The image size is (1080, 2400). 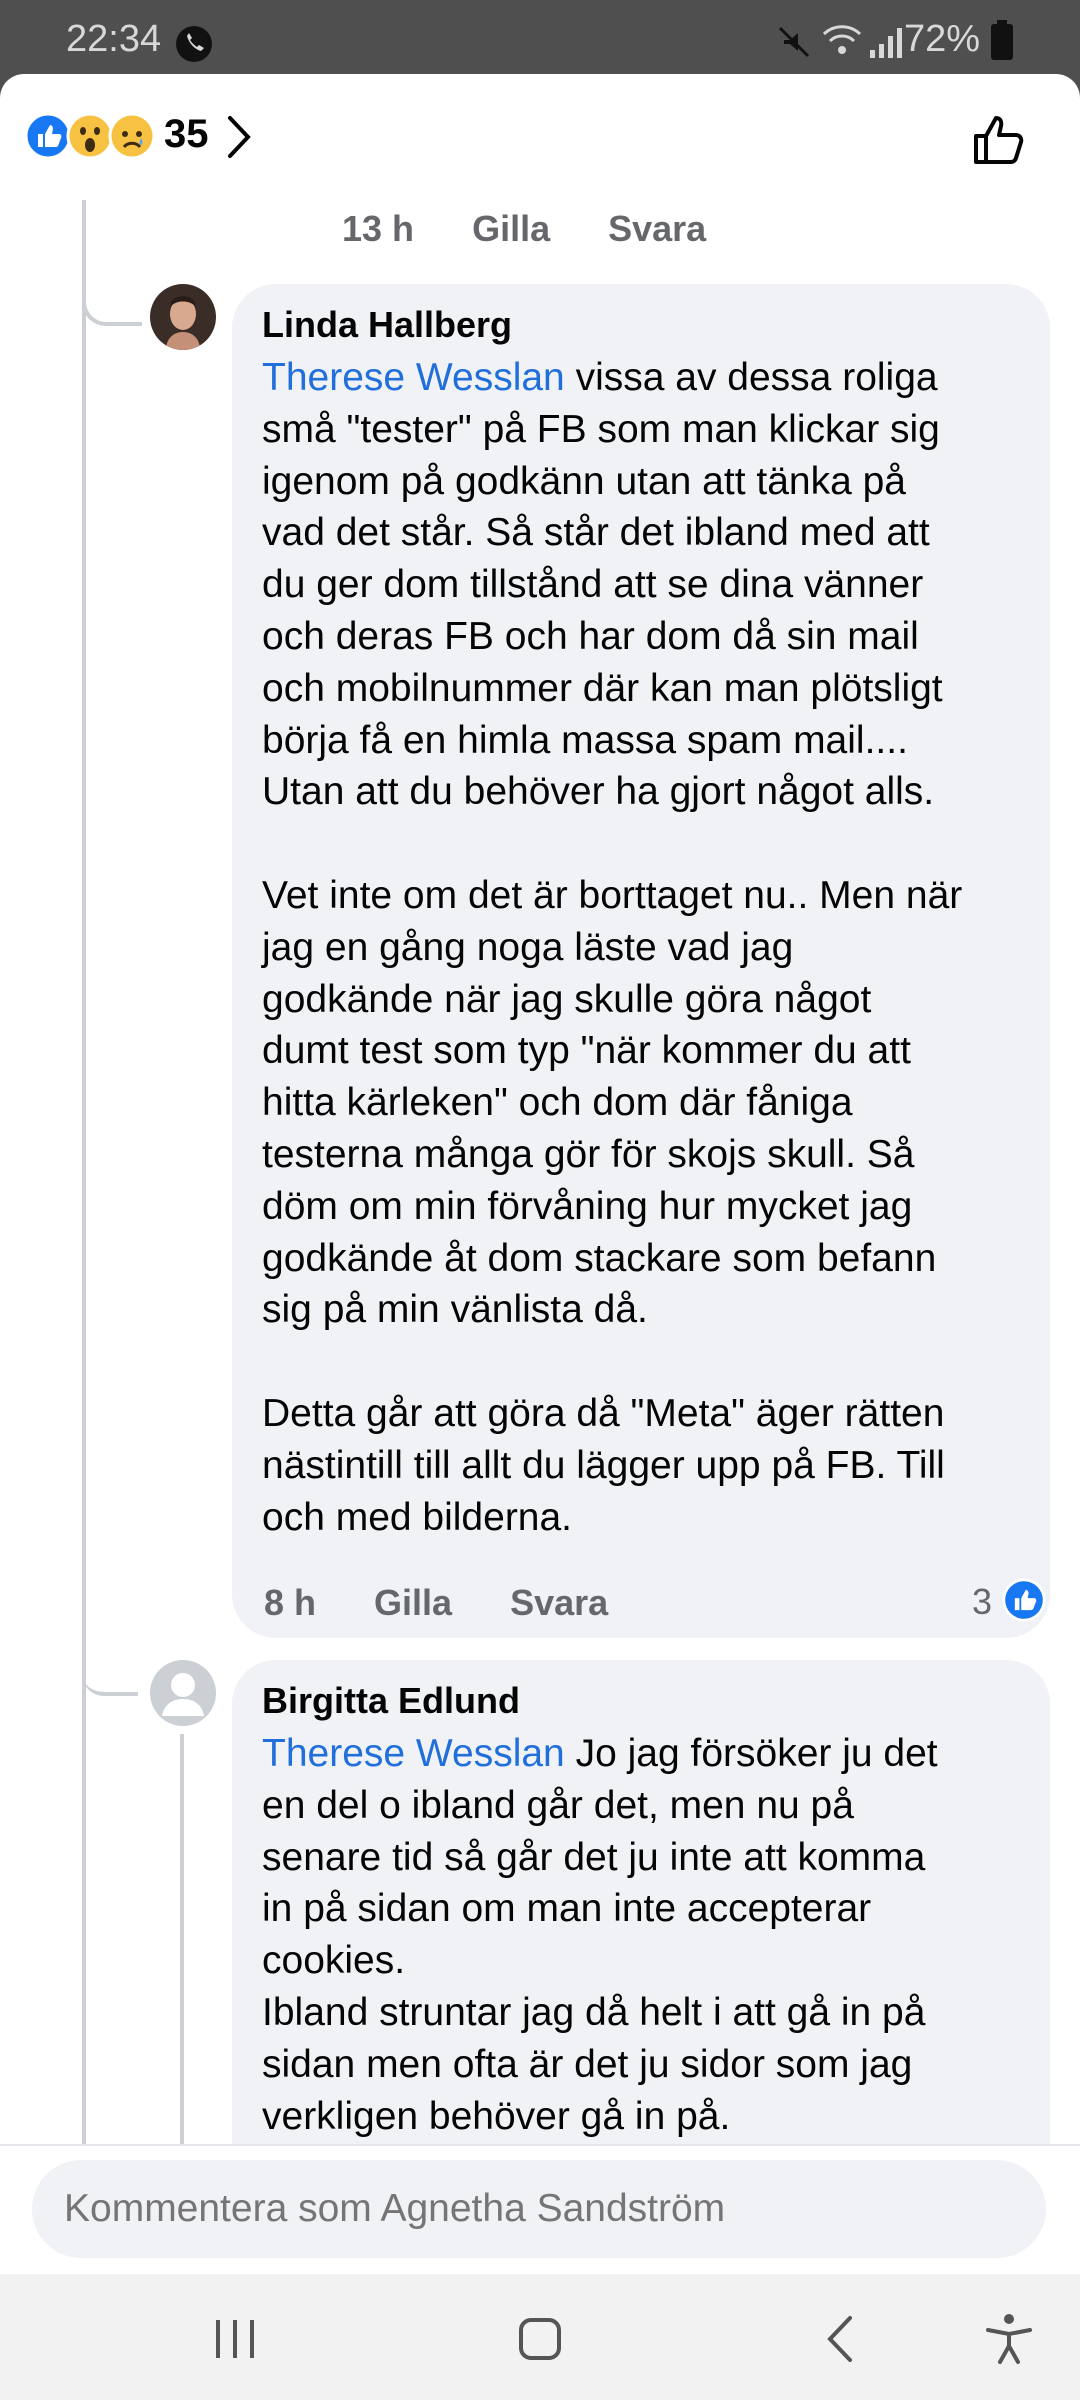 I want to click on sad-reaction-icon, so click(x=132, y=136).